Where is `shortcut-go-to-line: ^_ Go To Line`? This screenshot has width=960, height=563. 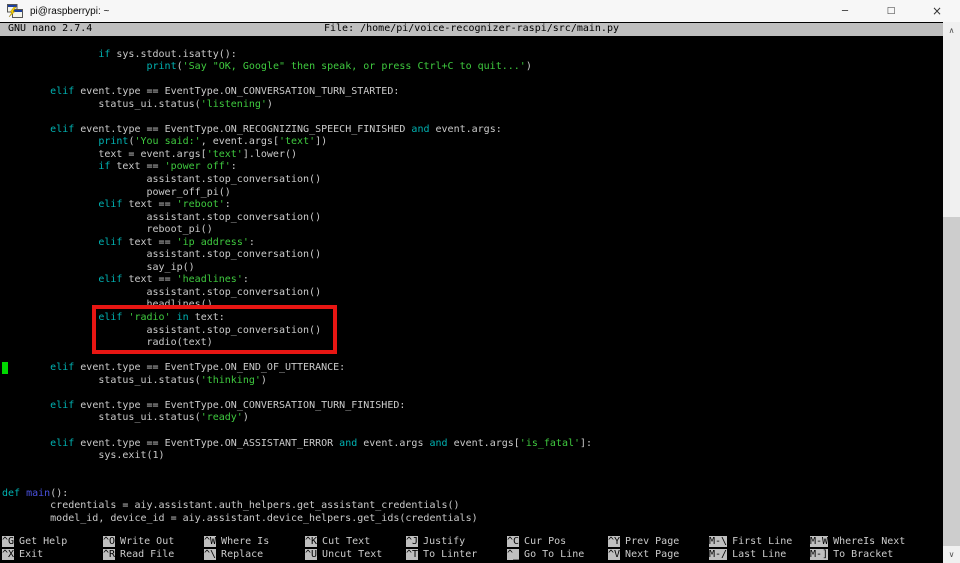 shortcut-go-to-line: ^_ Go To Line is located at coordinates (546, 554).